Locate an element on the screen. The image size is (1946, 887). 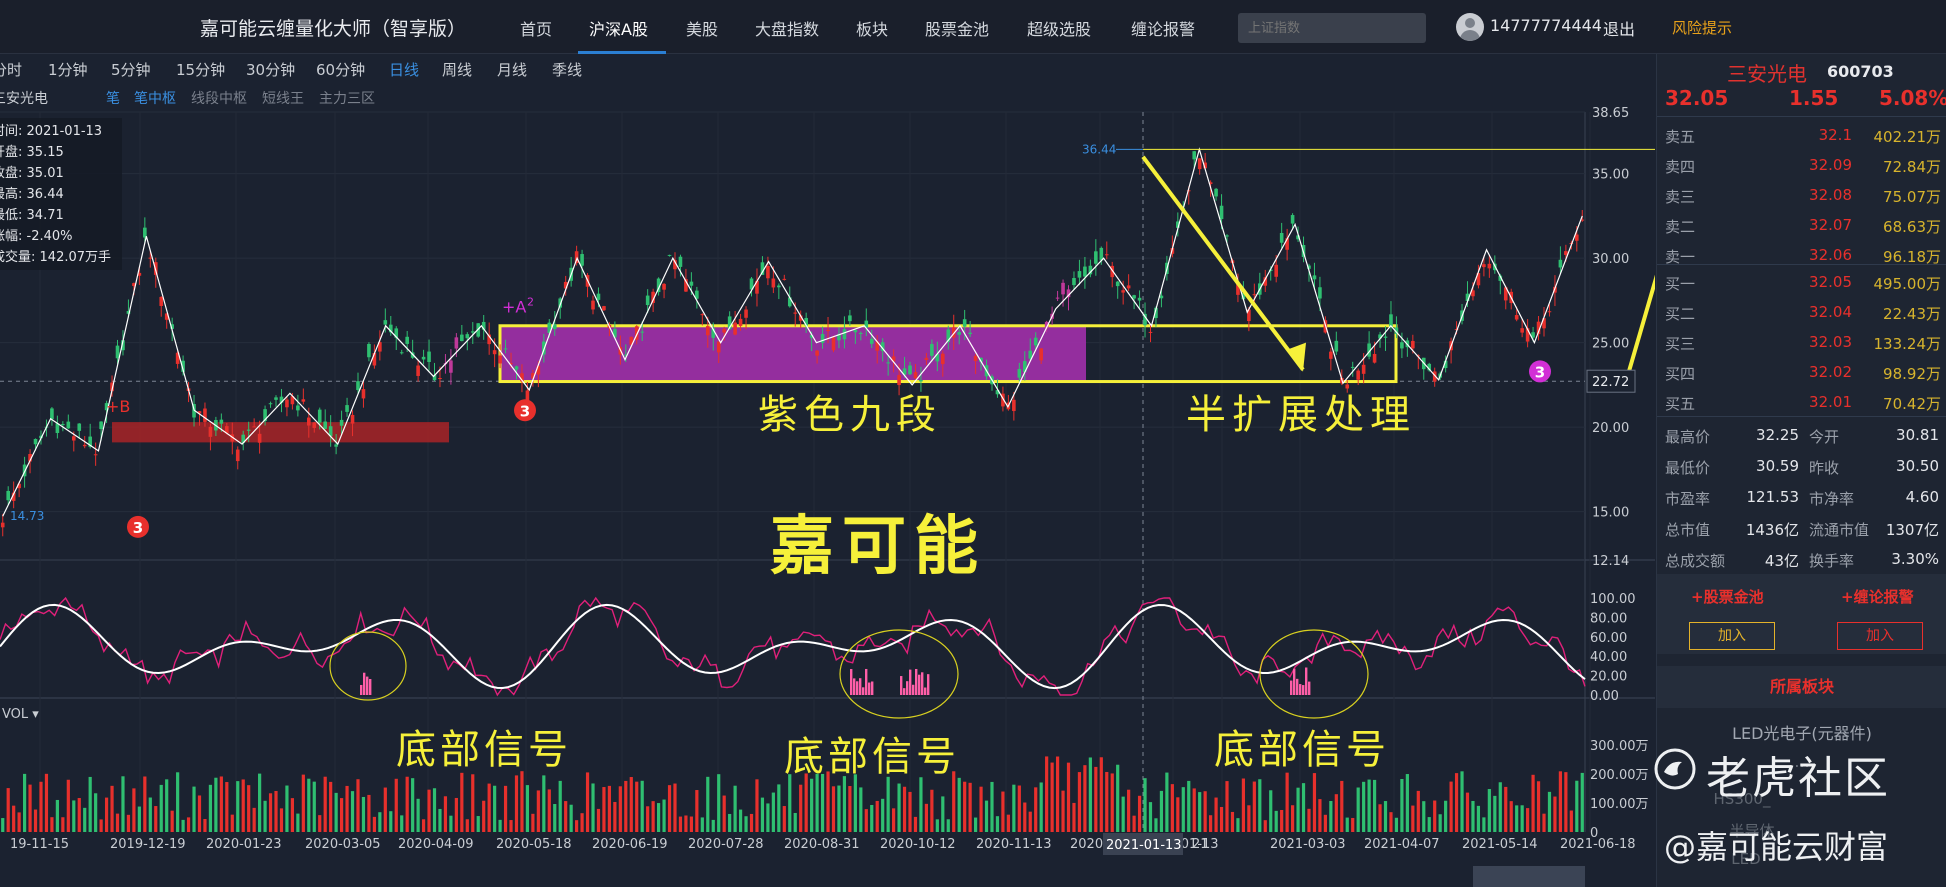
search-input is located at coordinates (1332, 28).